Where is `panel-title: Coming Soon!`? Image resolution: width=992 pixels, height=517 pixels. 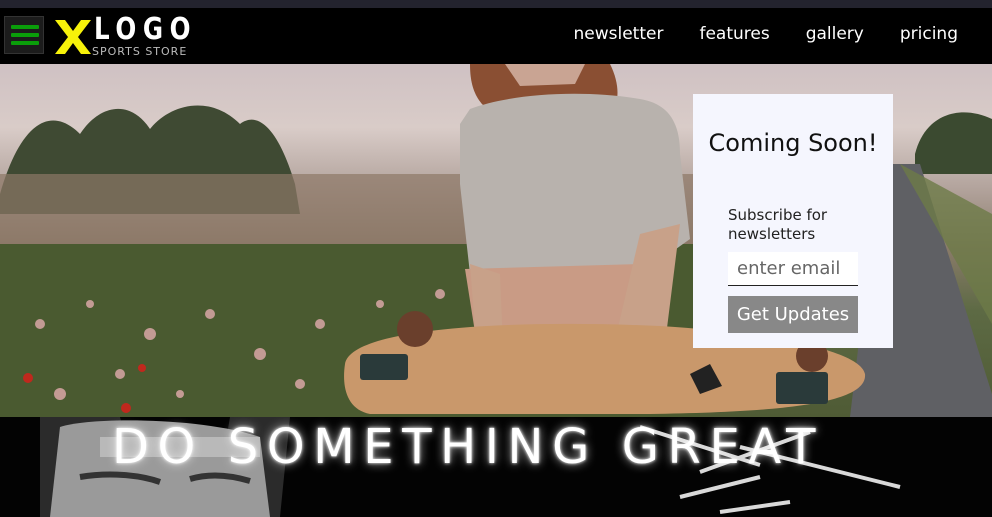 panel-title: Coming Soon! is located at coordinates (793, 143).